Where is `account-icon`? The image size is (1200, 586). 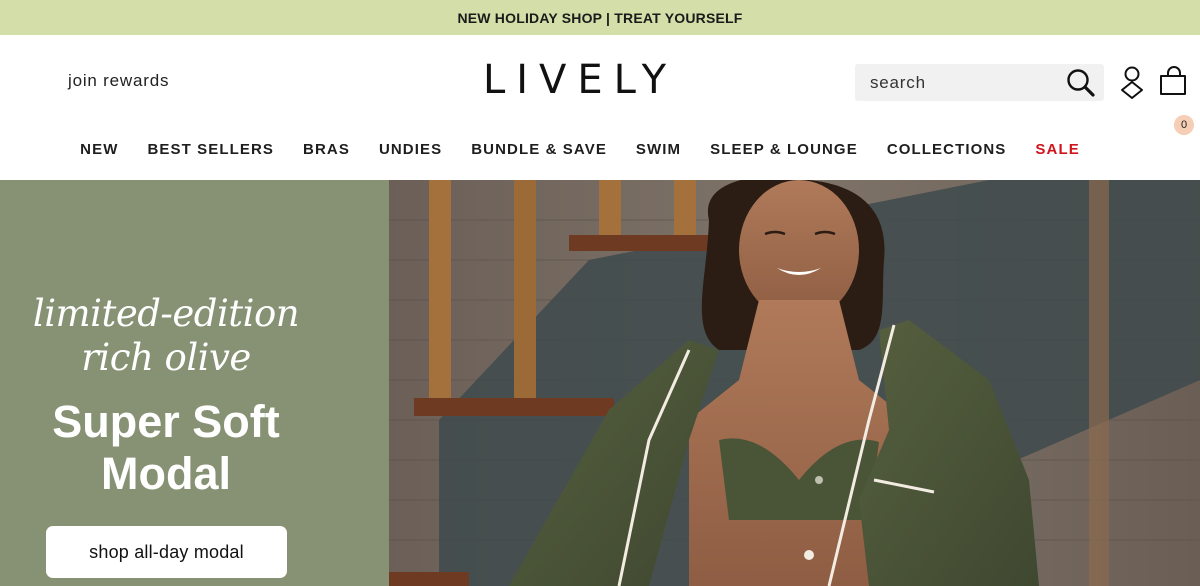 account-icon is located at coordinates (1132, 82).